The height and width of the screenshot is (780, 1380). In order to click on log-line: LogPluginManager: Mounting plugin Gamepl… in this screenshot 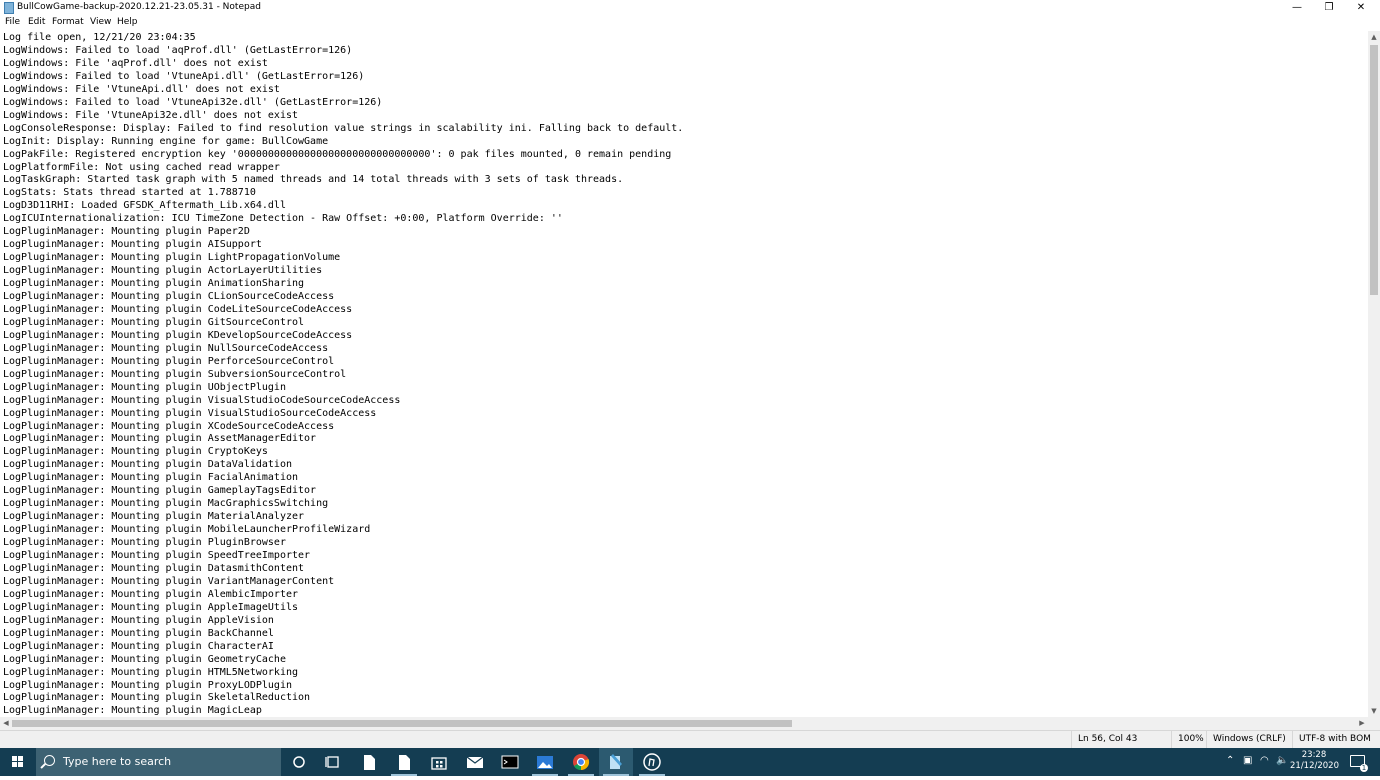, I will do `click(160, 491)`.